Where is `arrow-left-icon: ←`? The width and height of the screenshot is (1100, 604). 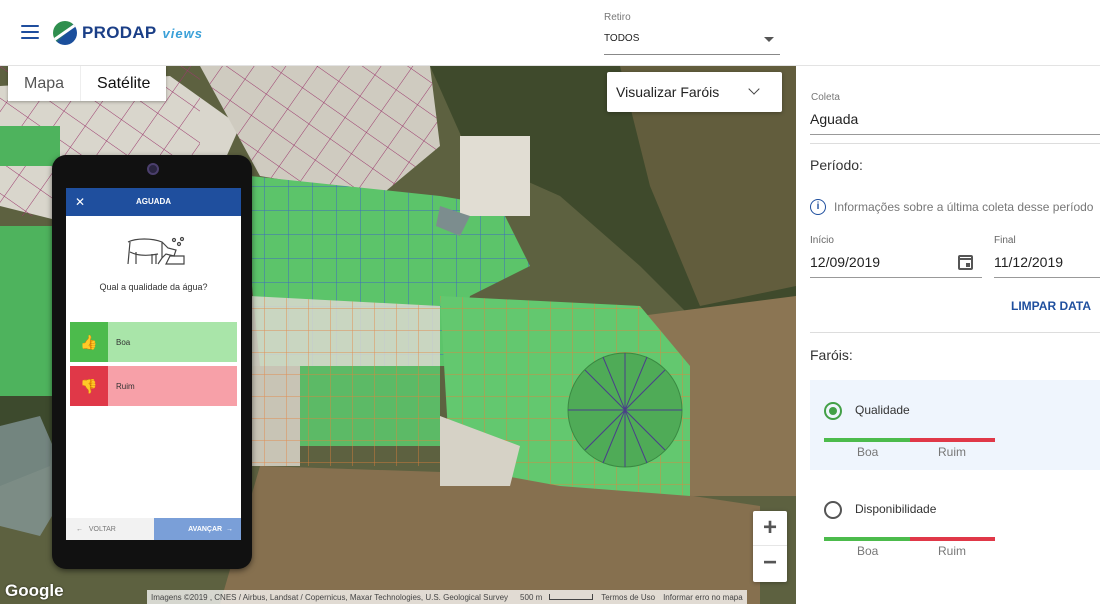 arrow-left-icon: ← is located at coordinates (82, 529).